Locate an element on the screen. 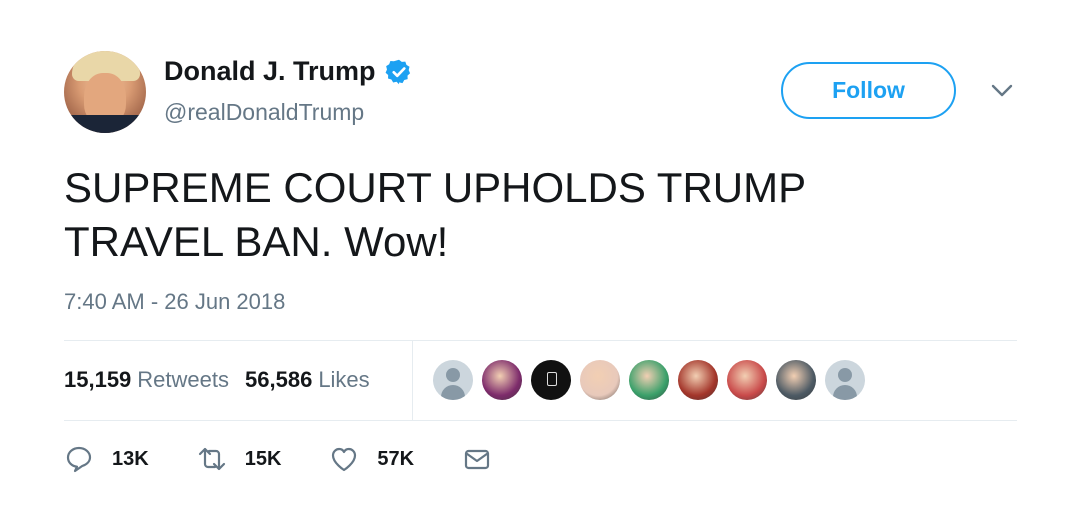  dm-action is located at coordinates (477, 459).